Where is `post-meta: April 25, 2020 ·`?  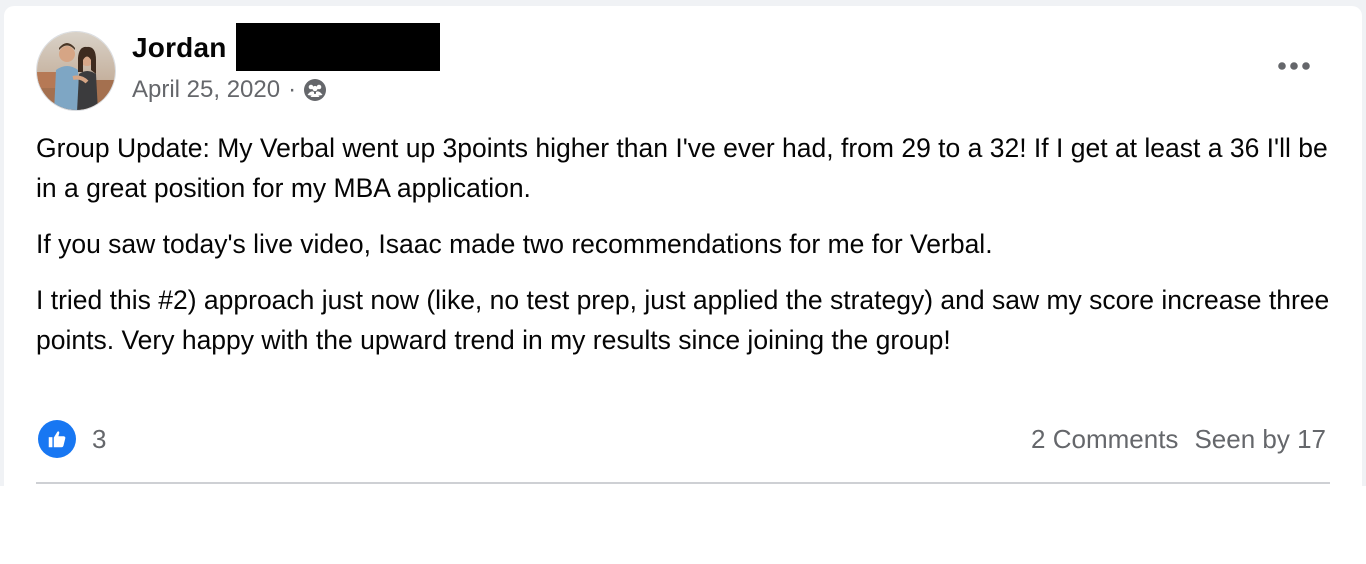 post-meta: April 25, 2020 · is located at coordinates (230, 90).